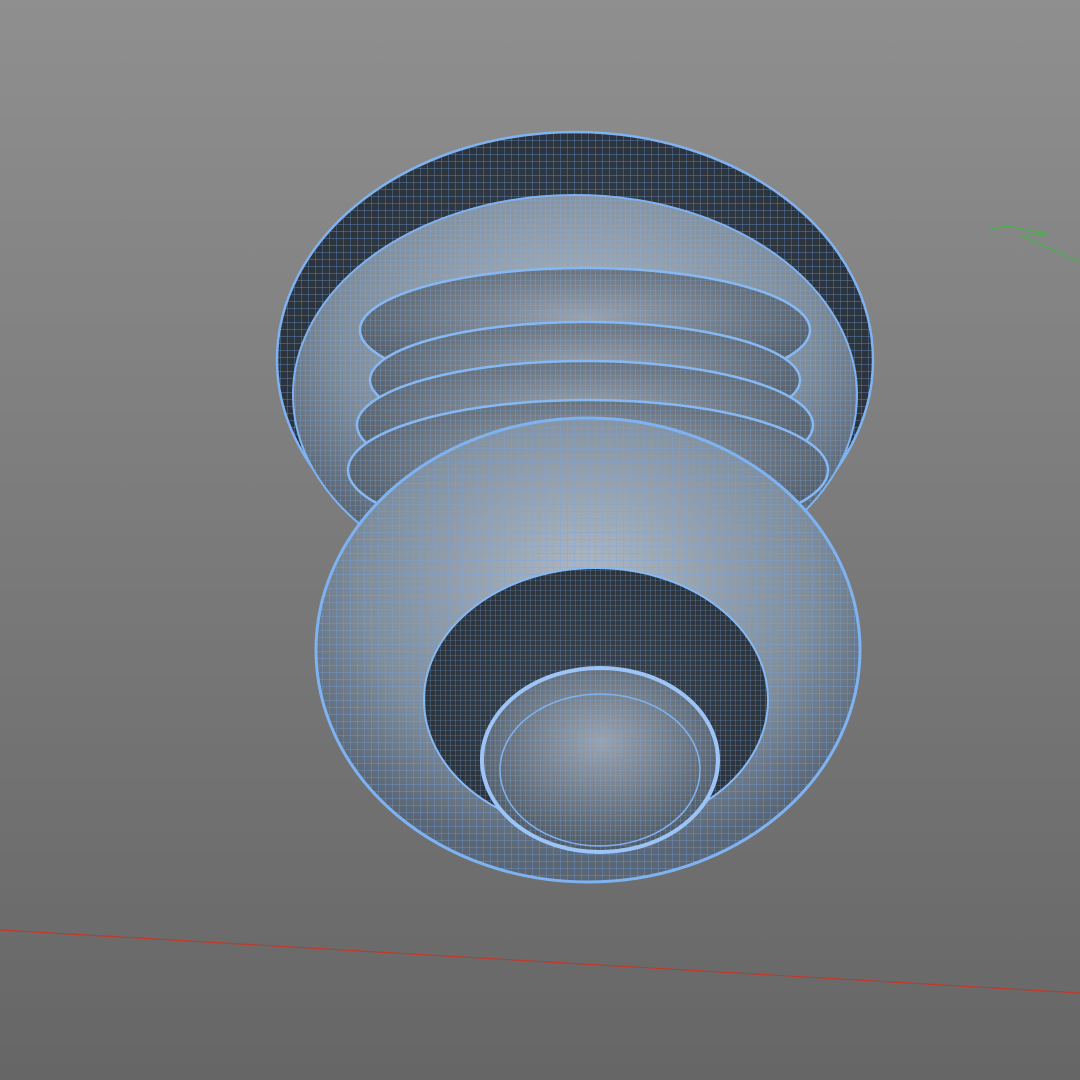 The width and height of the screenshot is (1080, 1080). What do you see at coordinates (600, 760) in the screenshot?
I see `tip-dome` at bounding box center [600, 760].